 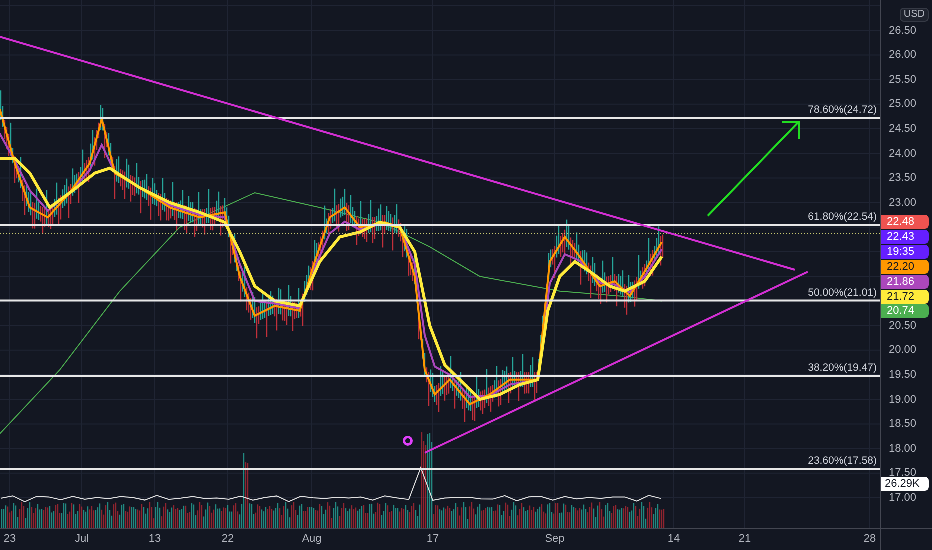 I want to click on price-axis-label: 25.50, so click(x=903, y=80).